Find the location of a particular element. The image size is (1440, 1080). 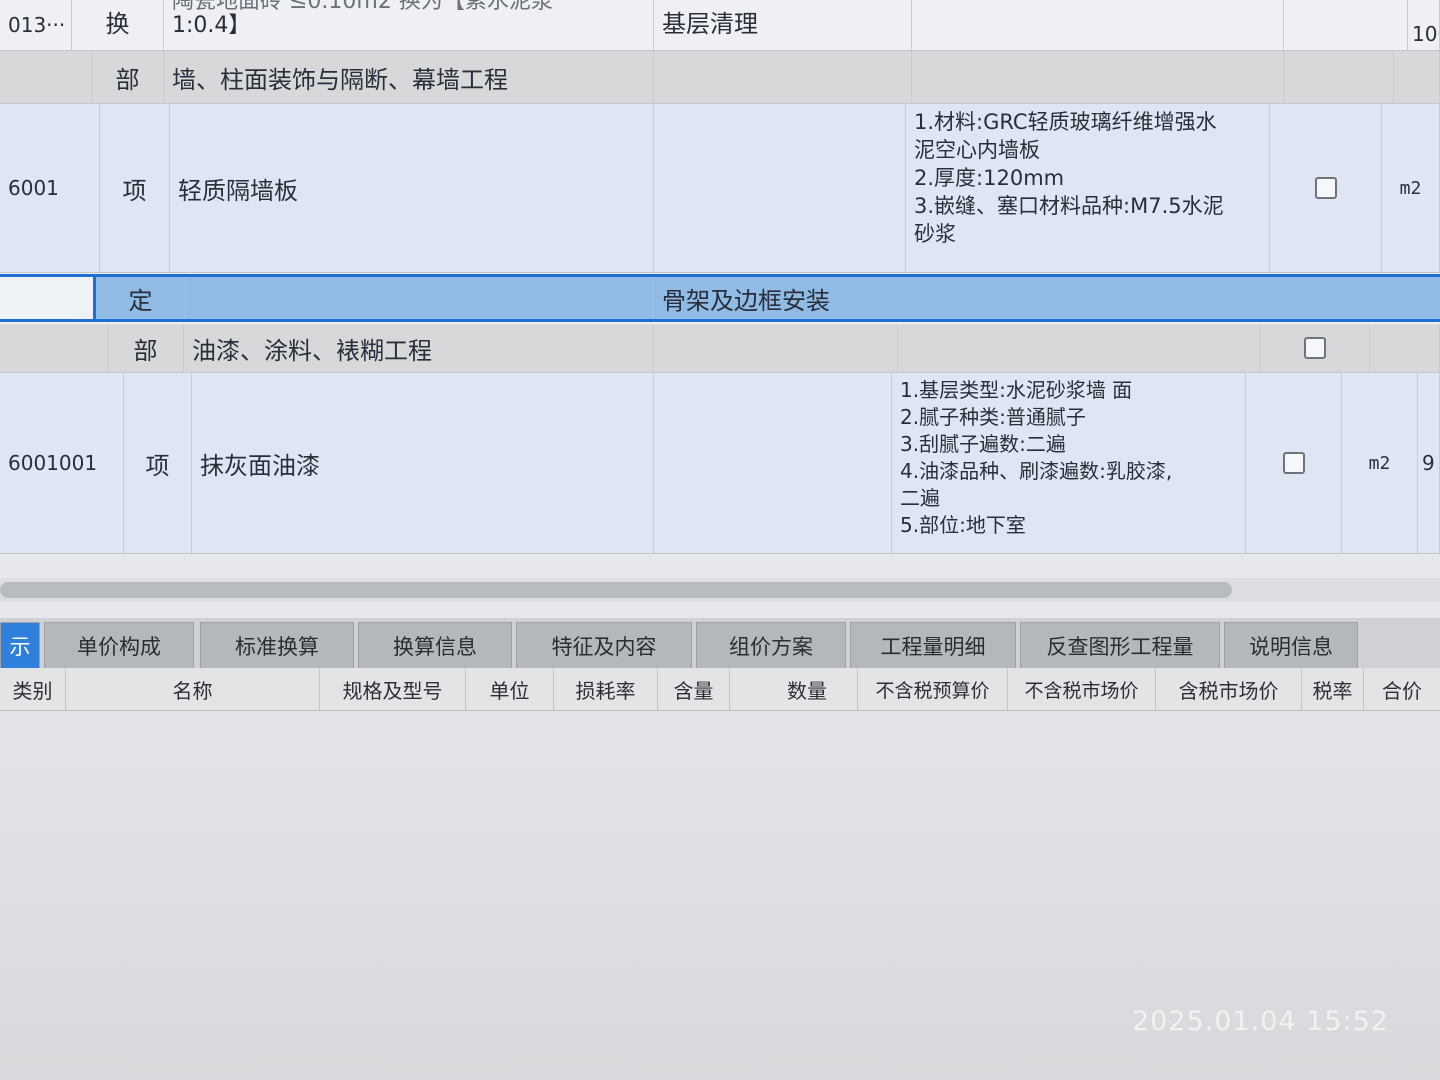

code-cell: 6001001 is located at coordinates (62, 463).